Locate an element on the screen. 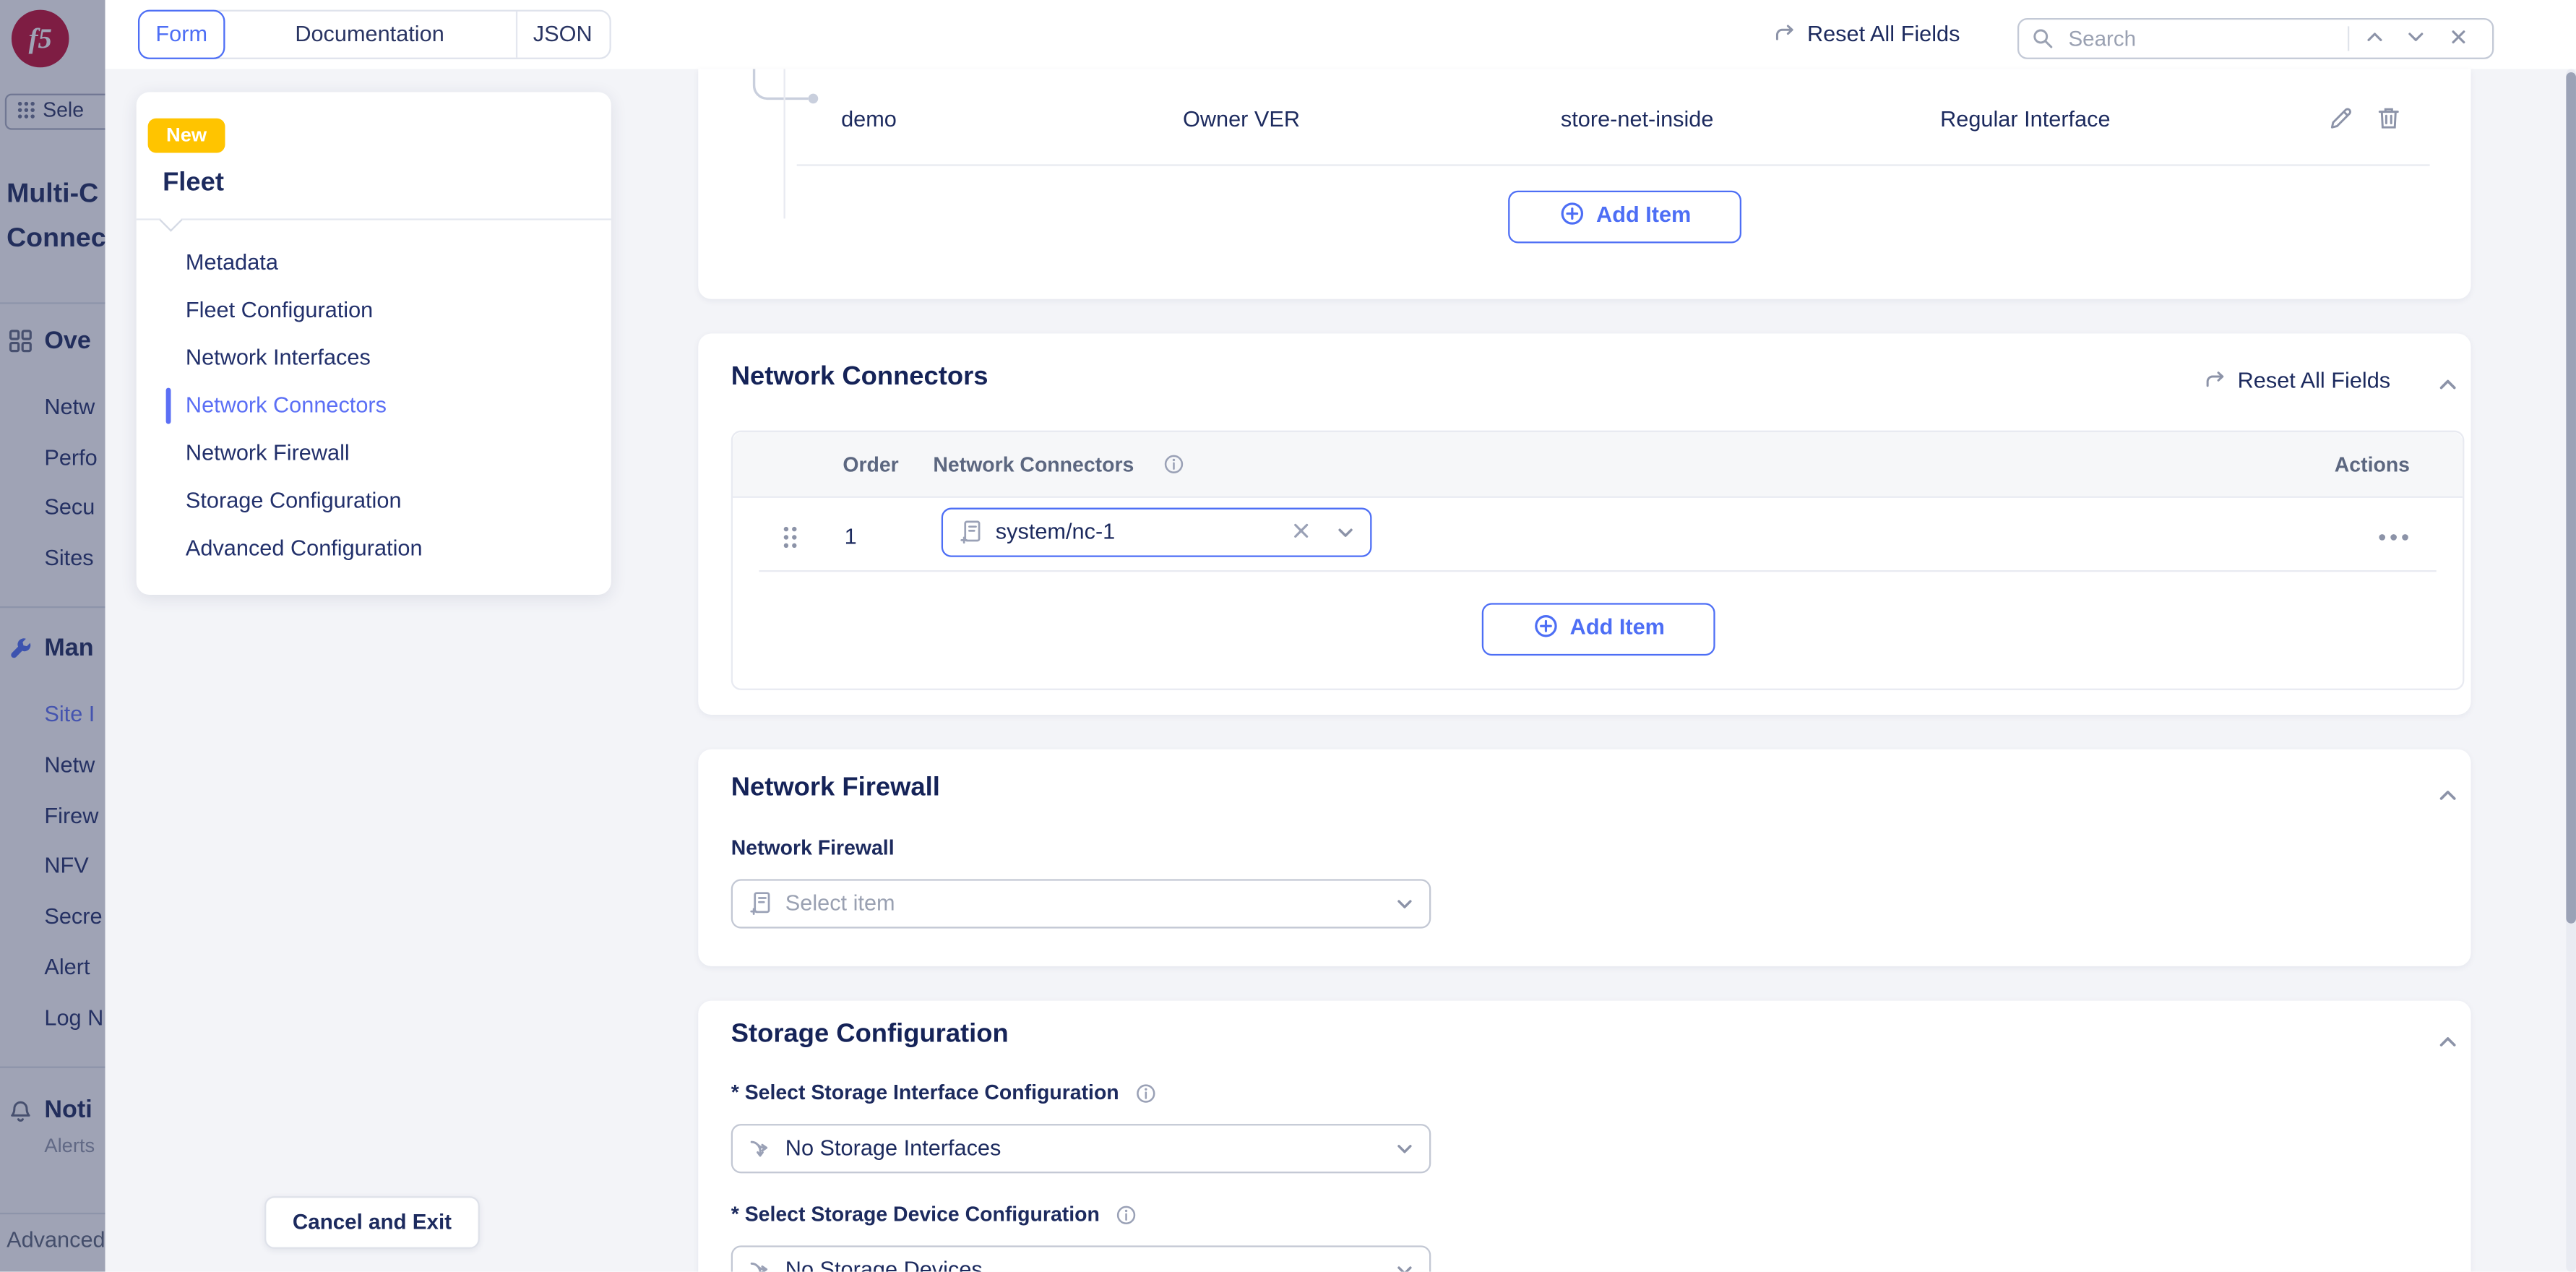 The image size is (2576, 1272). fleet-nav-network-interfaces: Network Interfaces is located at coordinates (278, 358).